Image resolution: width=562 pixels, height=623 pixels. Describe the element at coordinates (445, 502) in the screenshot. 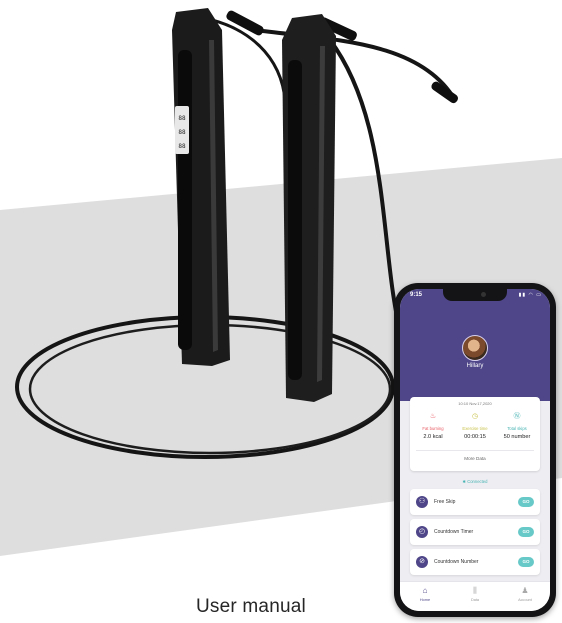

I see `mode-label: Free Skip` at that location.